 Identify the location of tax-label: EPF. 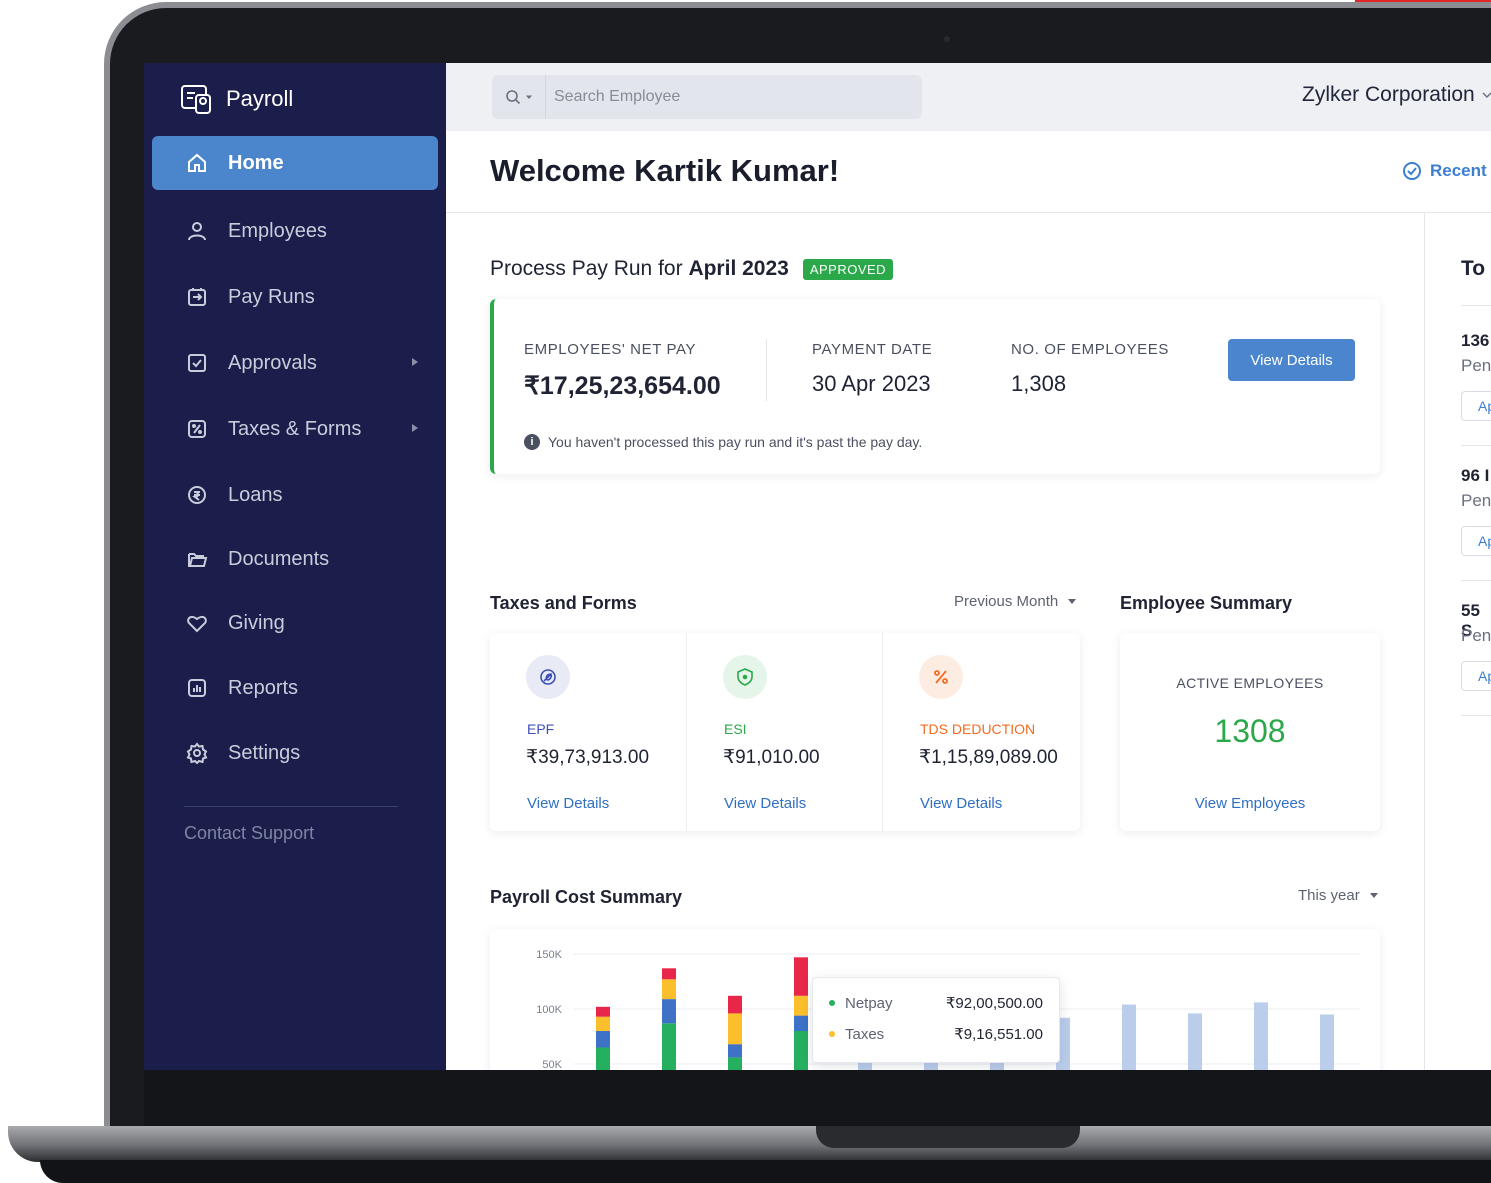
(541, 729).